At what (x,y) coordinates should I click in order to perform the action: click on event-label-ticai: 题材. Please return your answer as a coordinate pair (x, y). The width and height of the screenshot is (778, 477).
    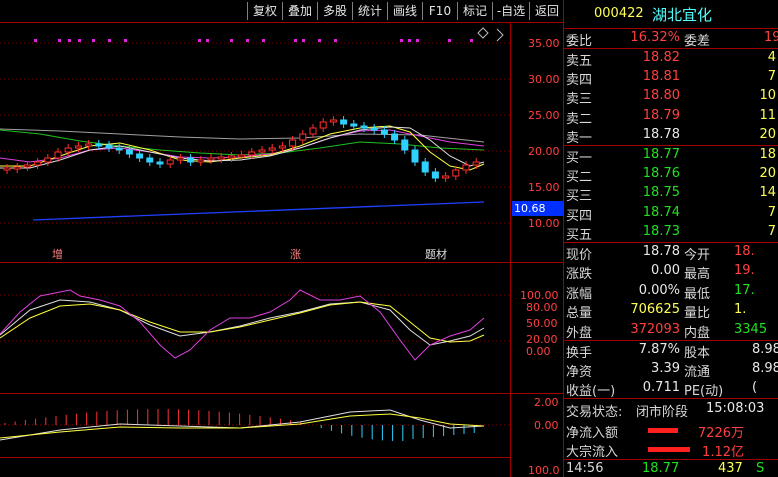
    Looking at the image, I should click on (436, 254).